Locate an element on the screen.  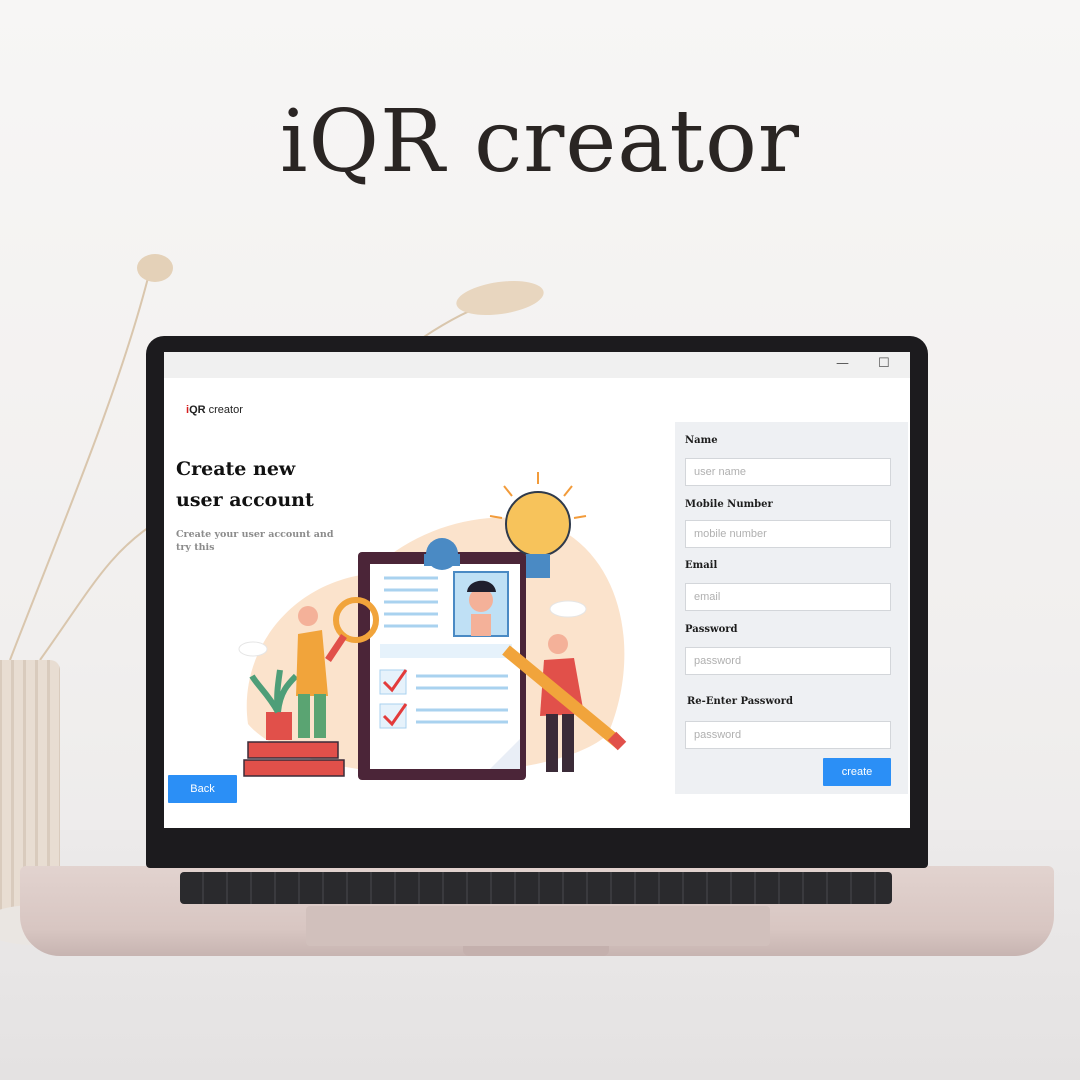
email-label: Email is located at coordinates (701, 565).